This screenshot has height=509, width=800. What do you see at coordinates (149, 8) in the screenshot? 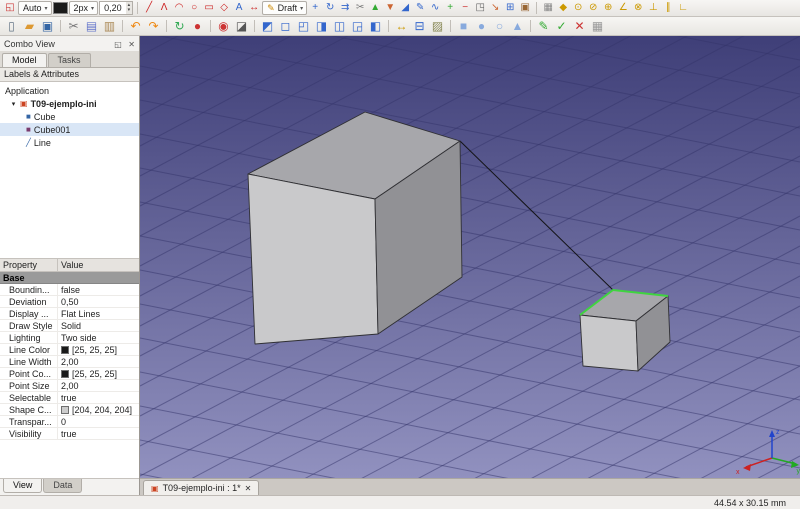
I see `draft-line-icon: ╱` at bounding box center [149, 8].